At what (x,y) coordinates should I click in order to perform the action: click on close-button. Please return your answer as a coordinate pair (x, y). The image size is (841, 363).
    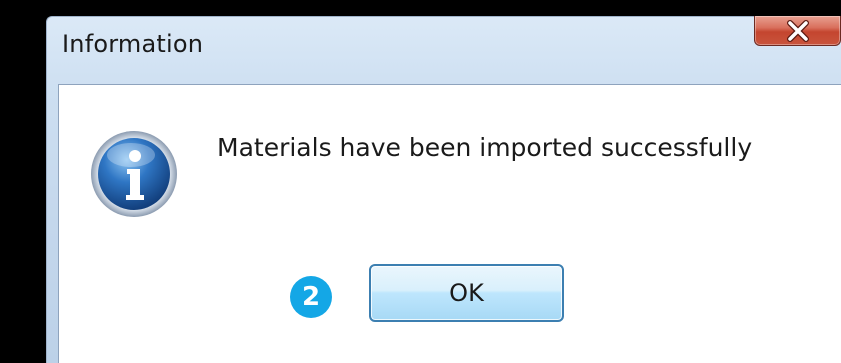
    Looking at the image, I should click on (797, 31).